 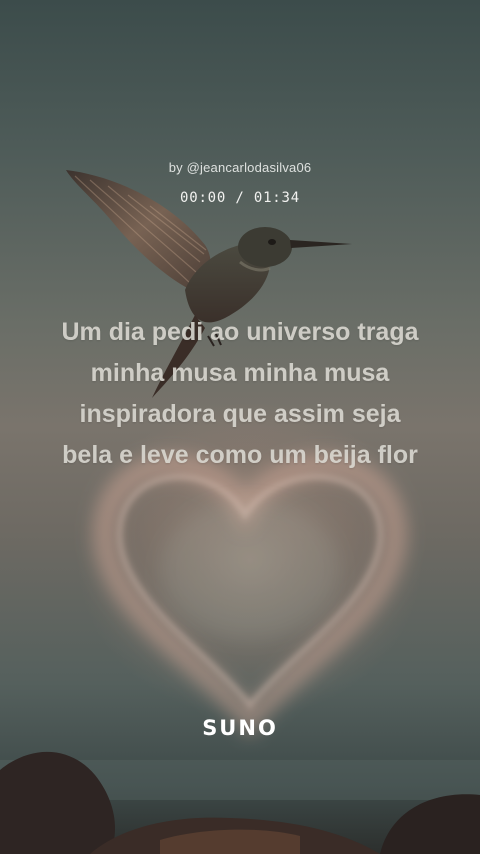 What do you see at coordinates (240, 414) in the screenshot?
I see `lyric-line: inspiradora que assim seja` at bounding box center [240, 414].